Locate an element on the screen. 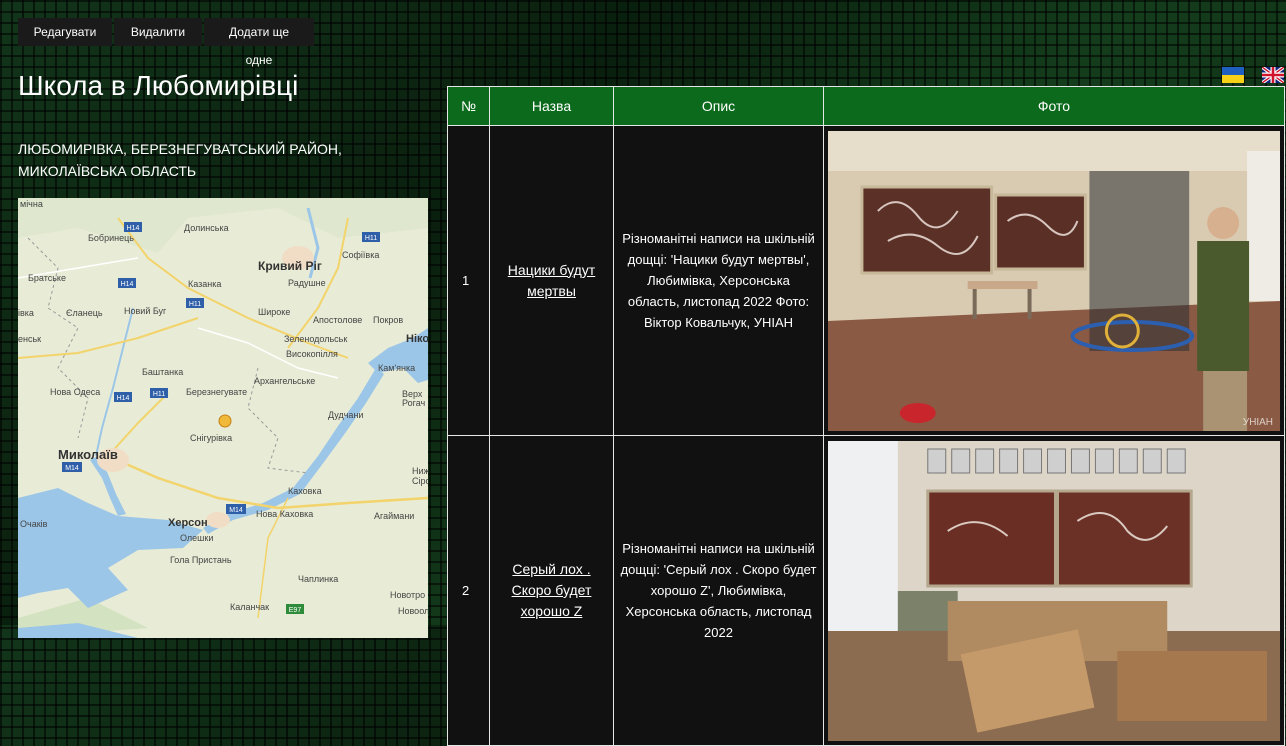 This screenshot has height=746, width=1286. map-label: Нова Одеса is located at coordinates (75, 392).